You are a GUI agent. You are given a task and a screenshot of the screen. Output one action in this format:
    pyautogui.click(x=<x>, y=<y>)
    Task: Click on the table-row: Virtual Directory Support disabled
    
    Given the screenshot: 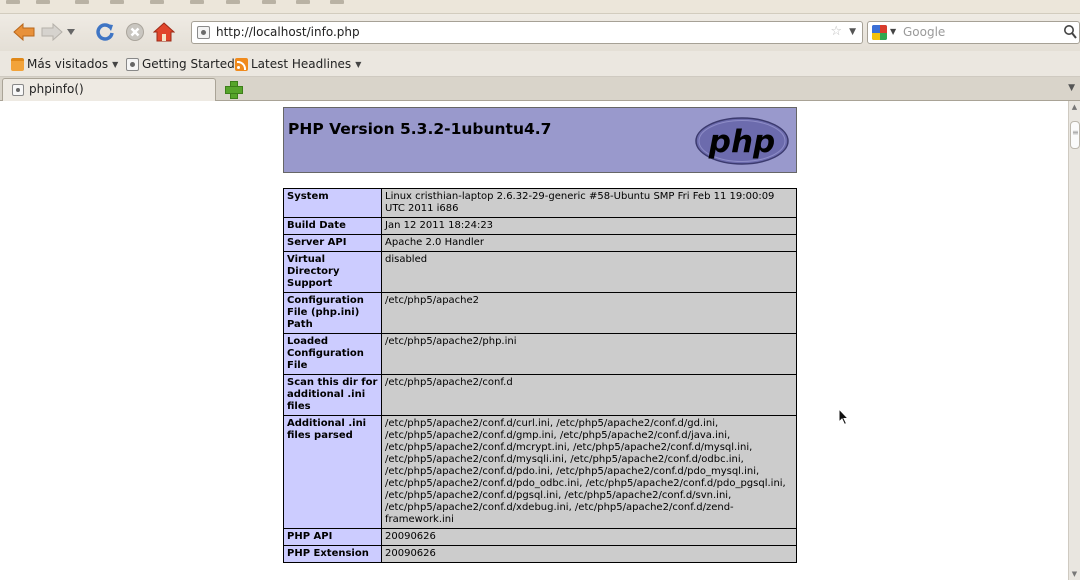 What is the action you would take?
    pyautogui.click(x=540, y=272)
    